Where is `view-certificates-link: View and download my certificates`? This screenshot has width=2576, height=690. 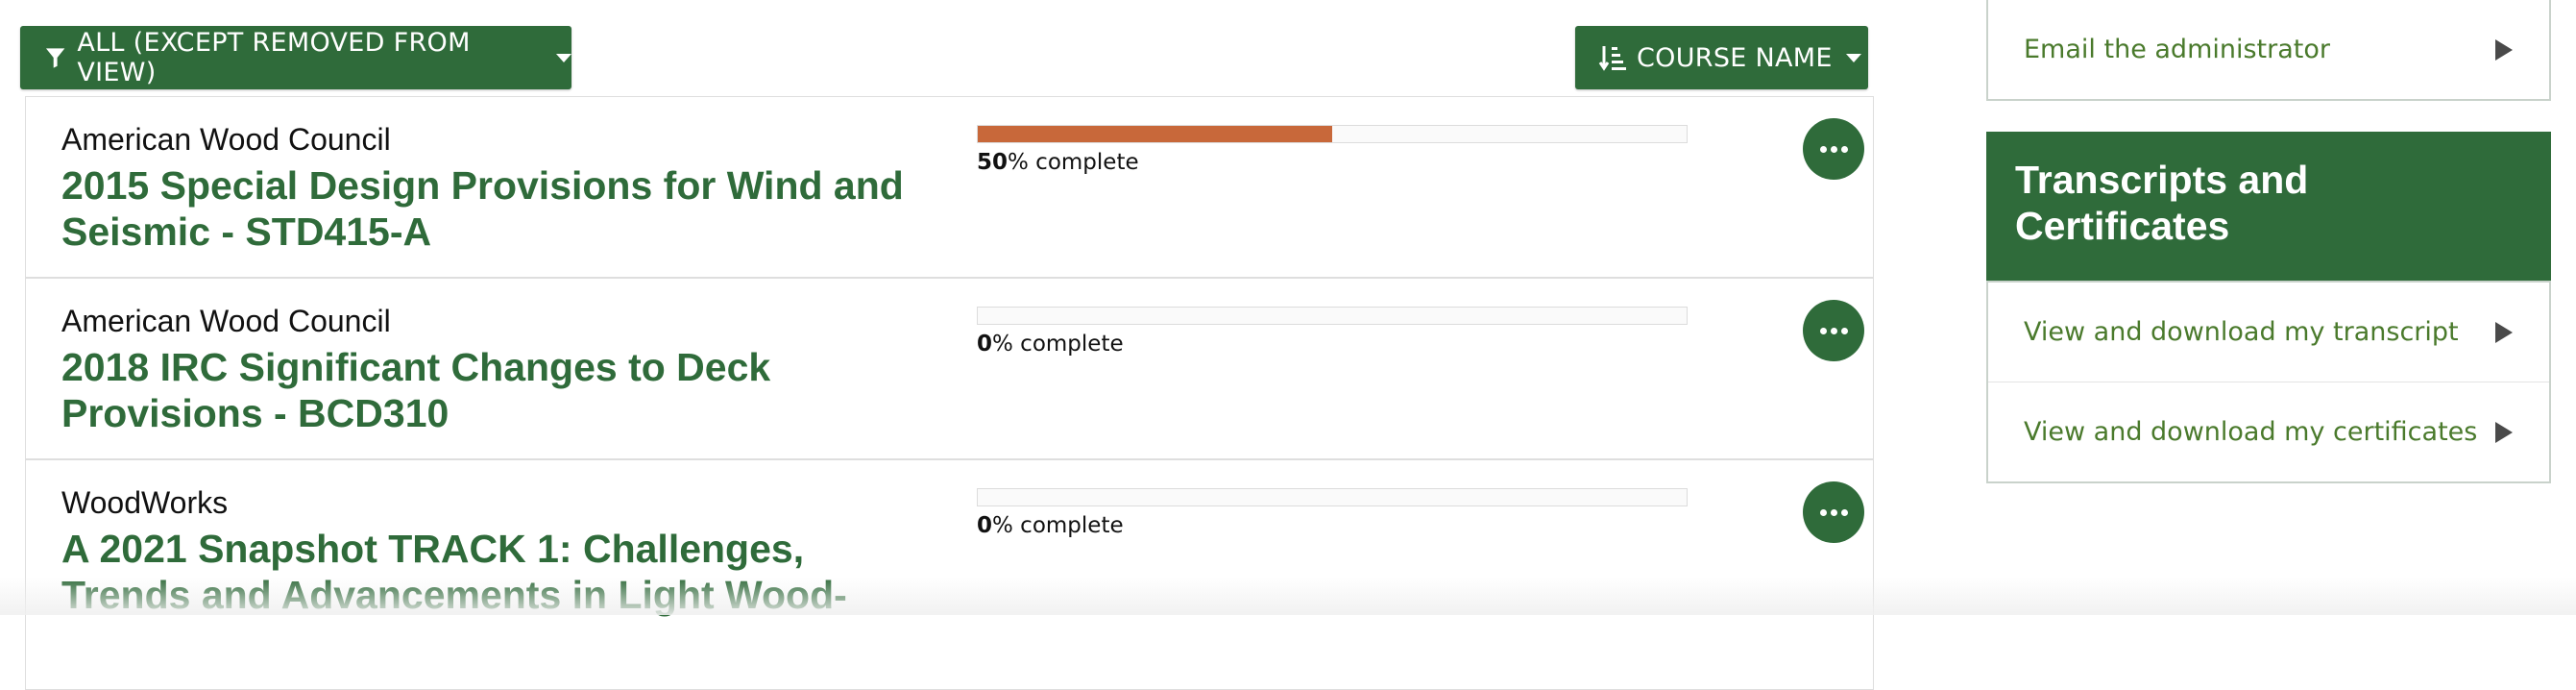 view-certificates-link: View and download my certificates is located at coordinates (2268, 431).